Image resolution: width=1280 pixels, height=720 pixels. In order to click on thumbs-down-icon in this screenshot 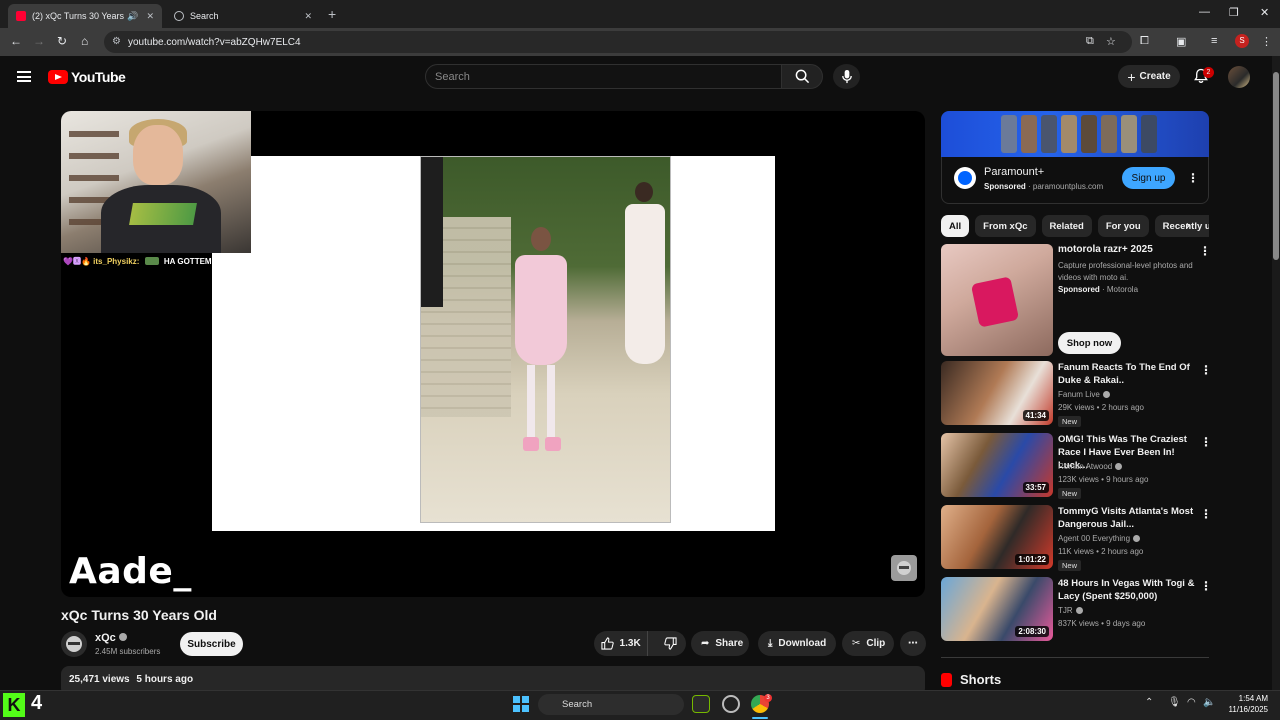, I will do `click(670, 643)`.